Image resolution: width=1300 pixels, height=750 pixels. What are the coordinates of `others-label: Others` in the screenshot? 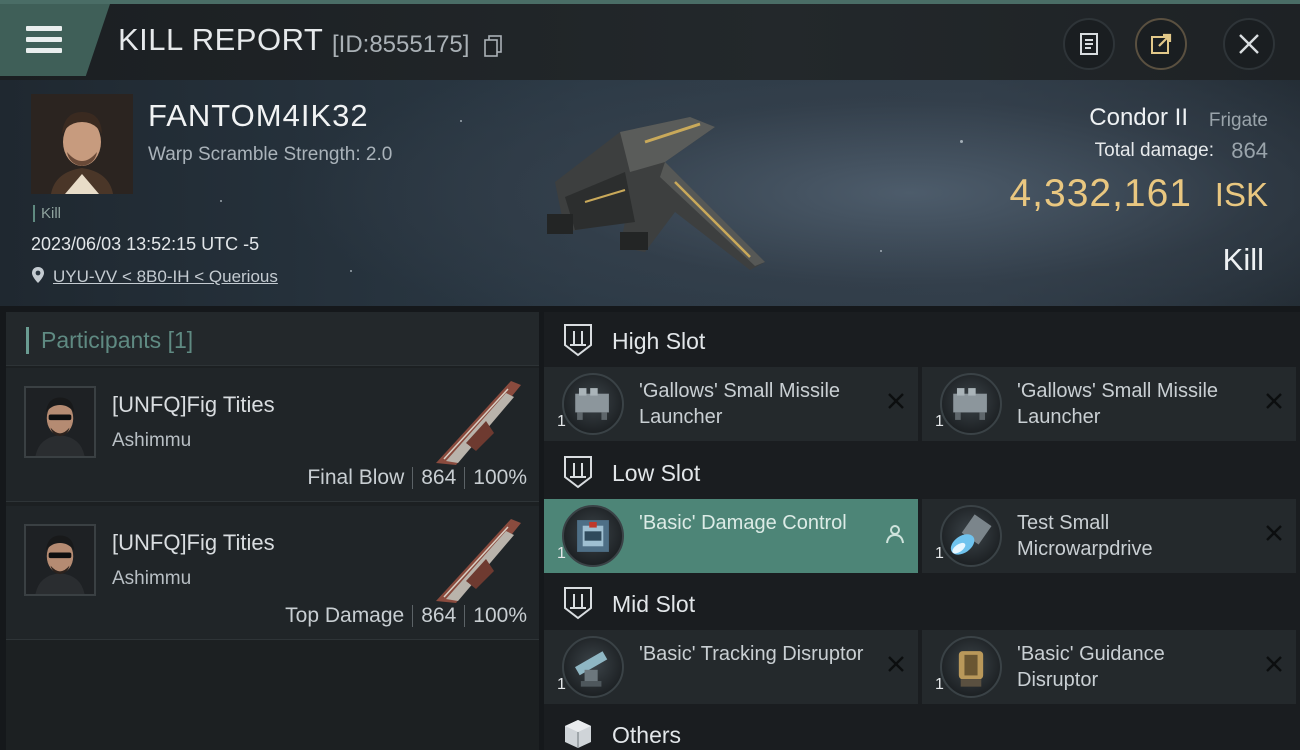 It's located at (647, 735).